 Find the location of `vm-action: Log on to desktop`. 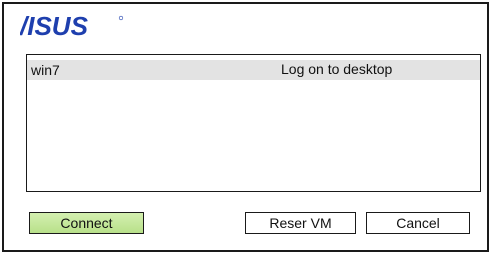

vm-action: Log on to desktop is located at coordinates (337, 69).